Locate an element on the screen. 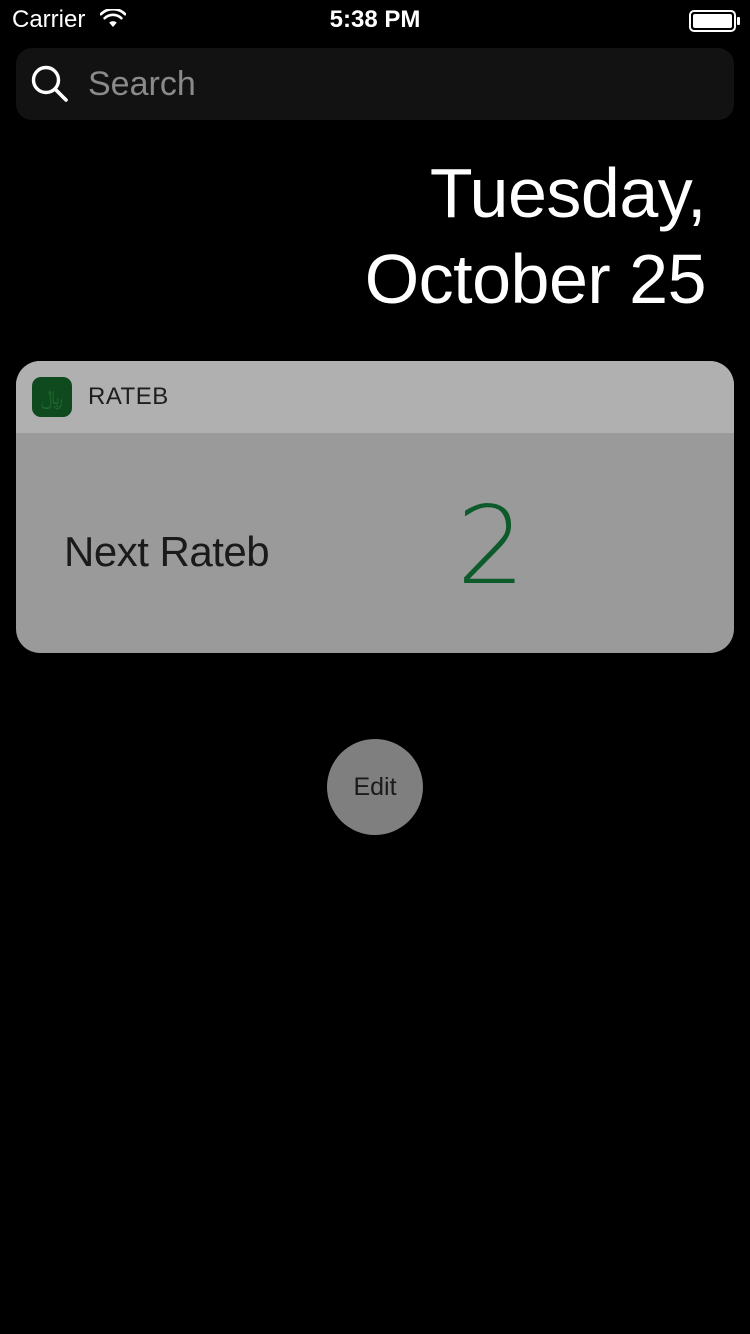 This screenshot has width=750, height=1334. app-icon-glyph: ﷼ is located at coordinates (52, 397).